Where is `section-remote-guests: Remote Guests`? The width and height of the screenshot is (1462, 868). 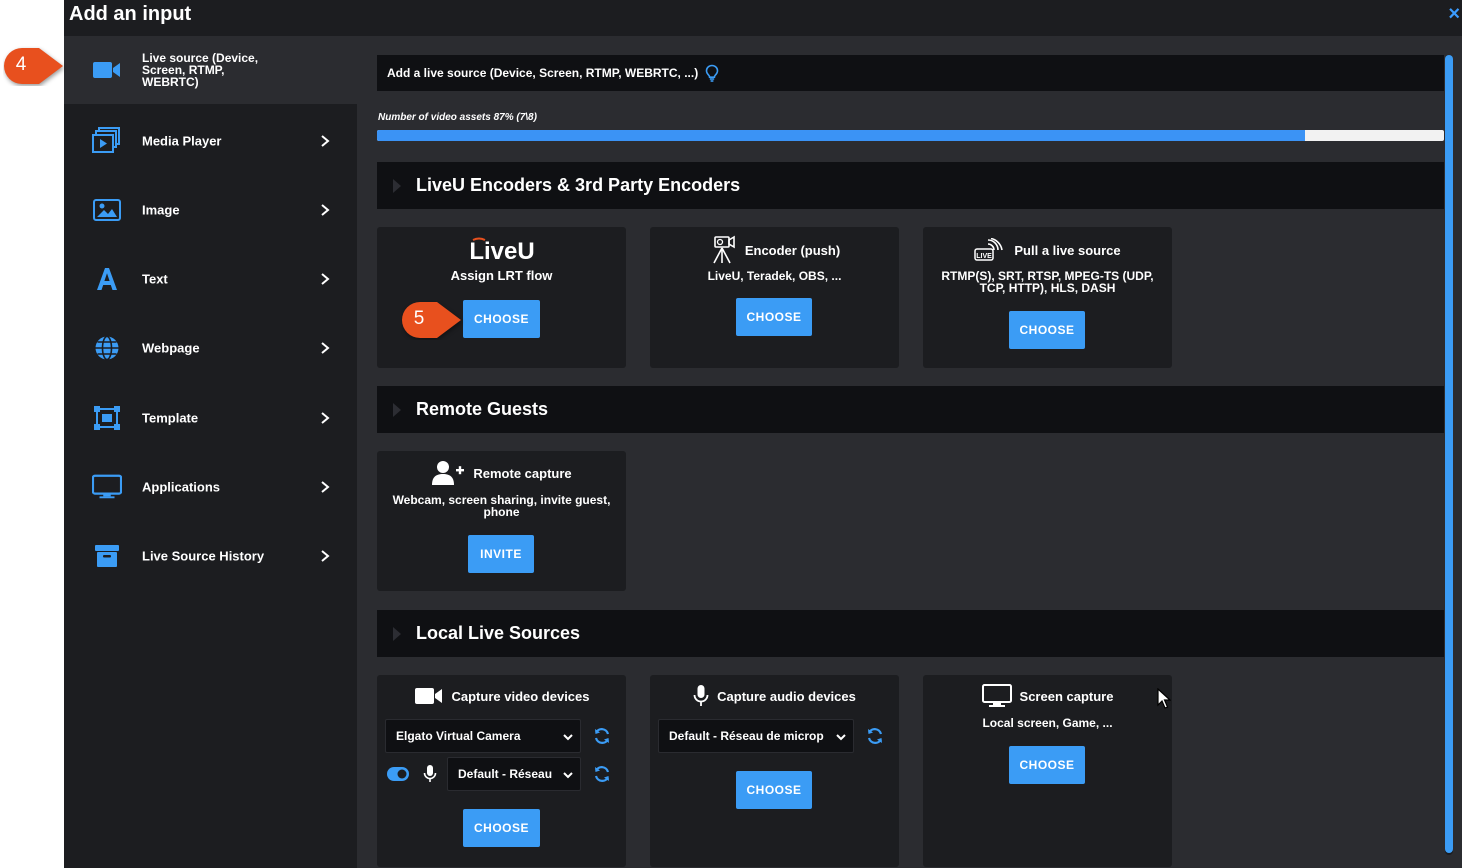
section-remote-guests: Remote Guests is located at coordinates (910, 409).